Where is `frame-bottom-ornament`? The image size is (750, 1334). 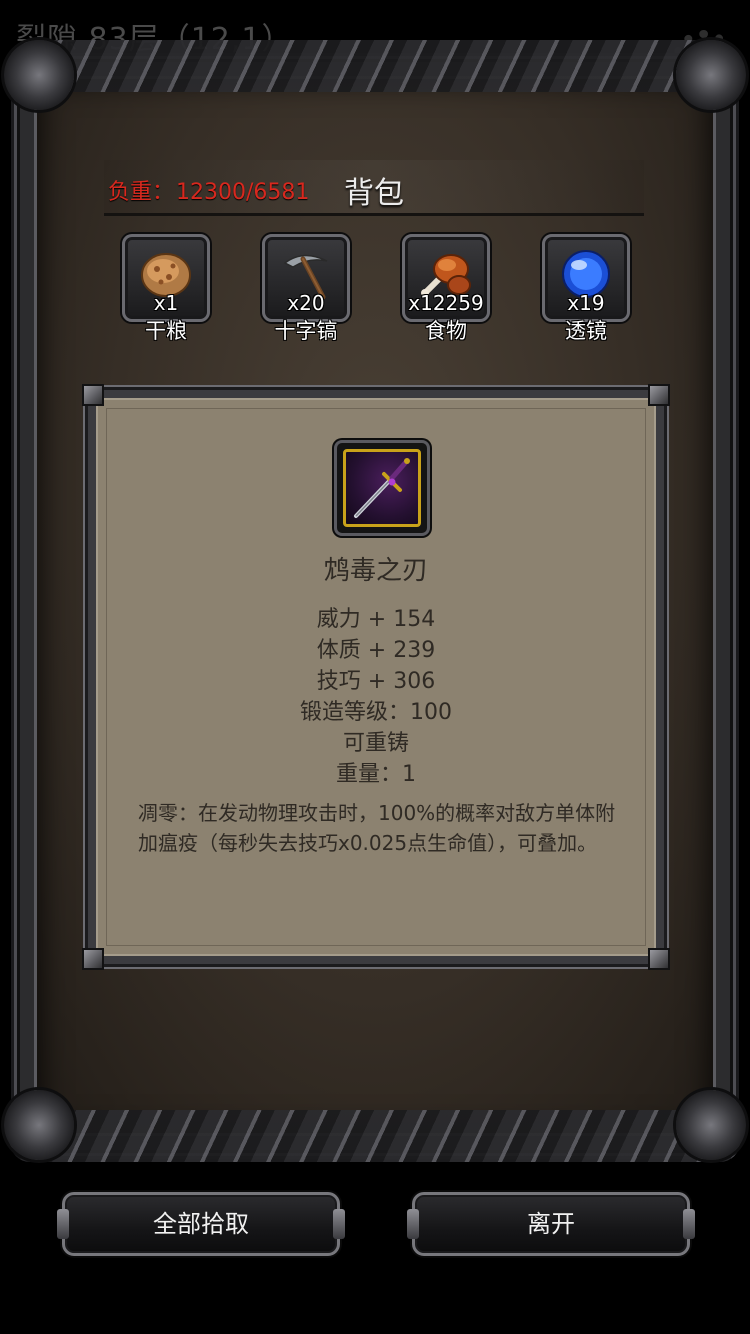
frame-bottom-ornament is located at coordinates (375, 1136).